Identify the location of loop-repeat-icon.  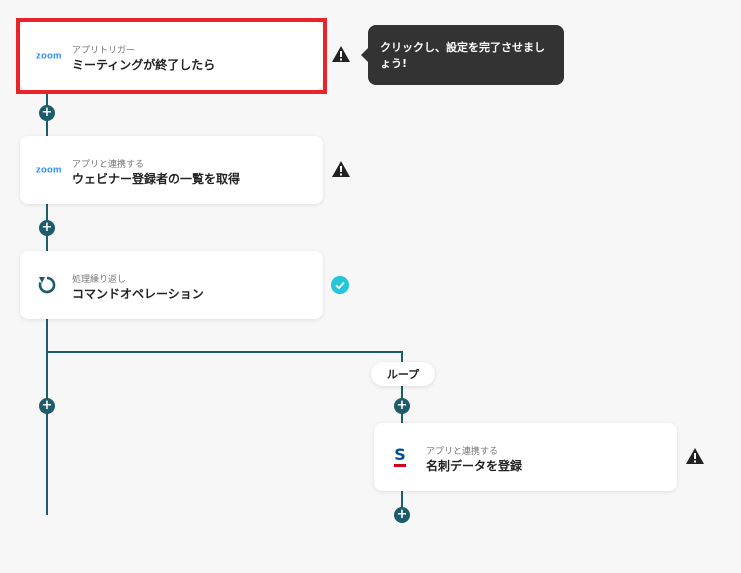
(47, 285).